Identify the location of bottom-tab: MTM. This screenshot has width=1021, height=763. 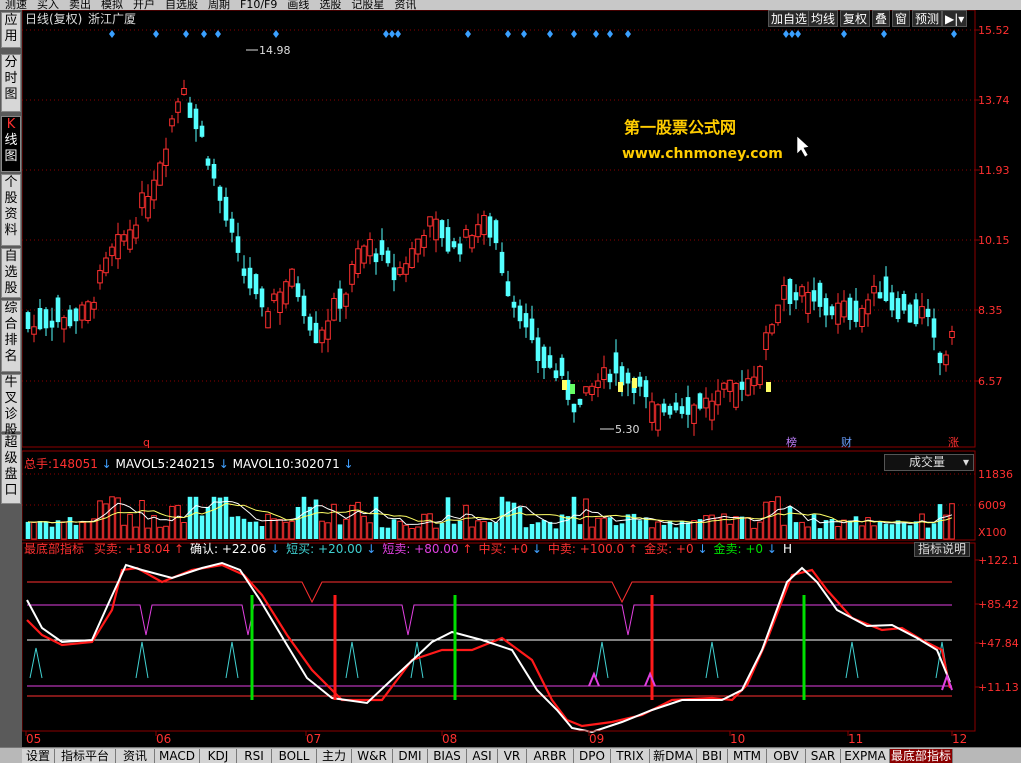
(747, 756).